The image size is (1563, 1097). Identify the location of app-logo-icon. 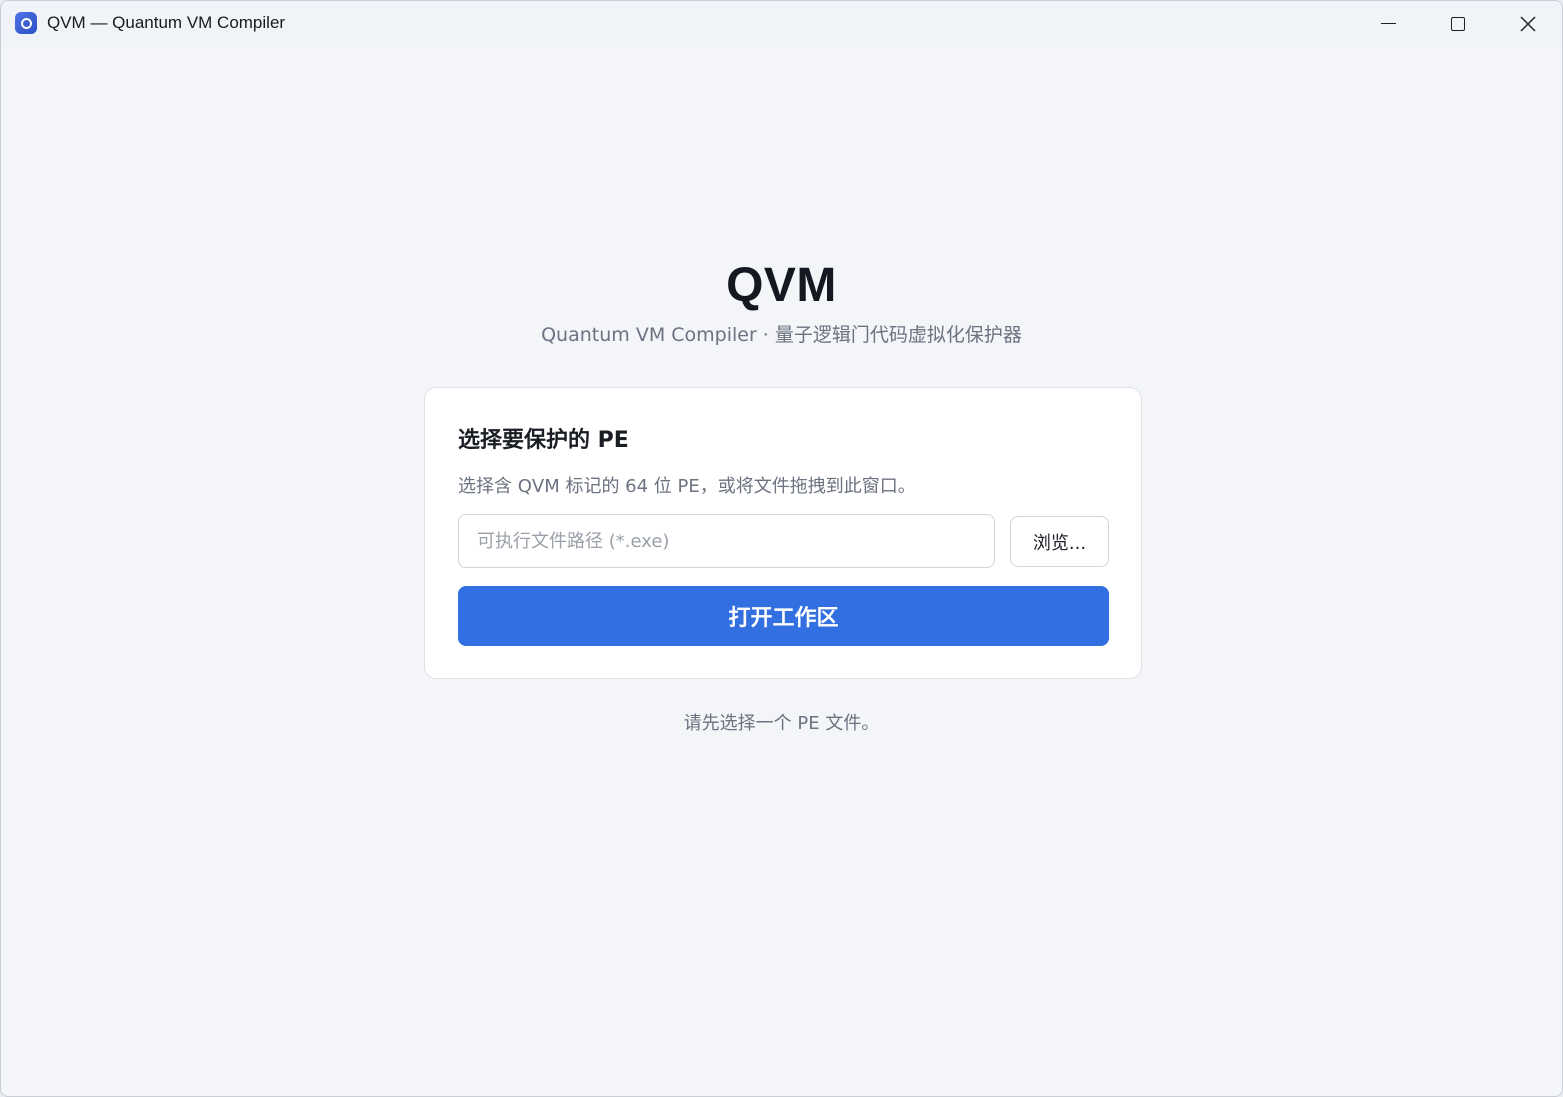
(26, 23).